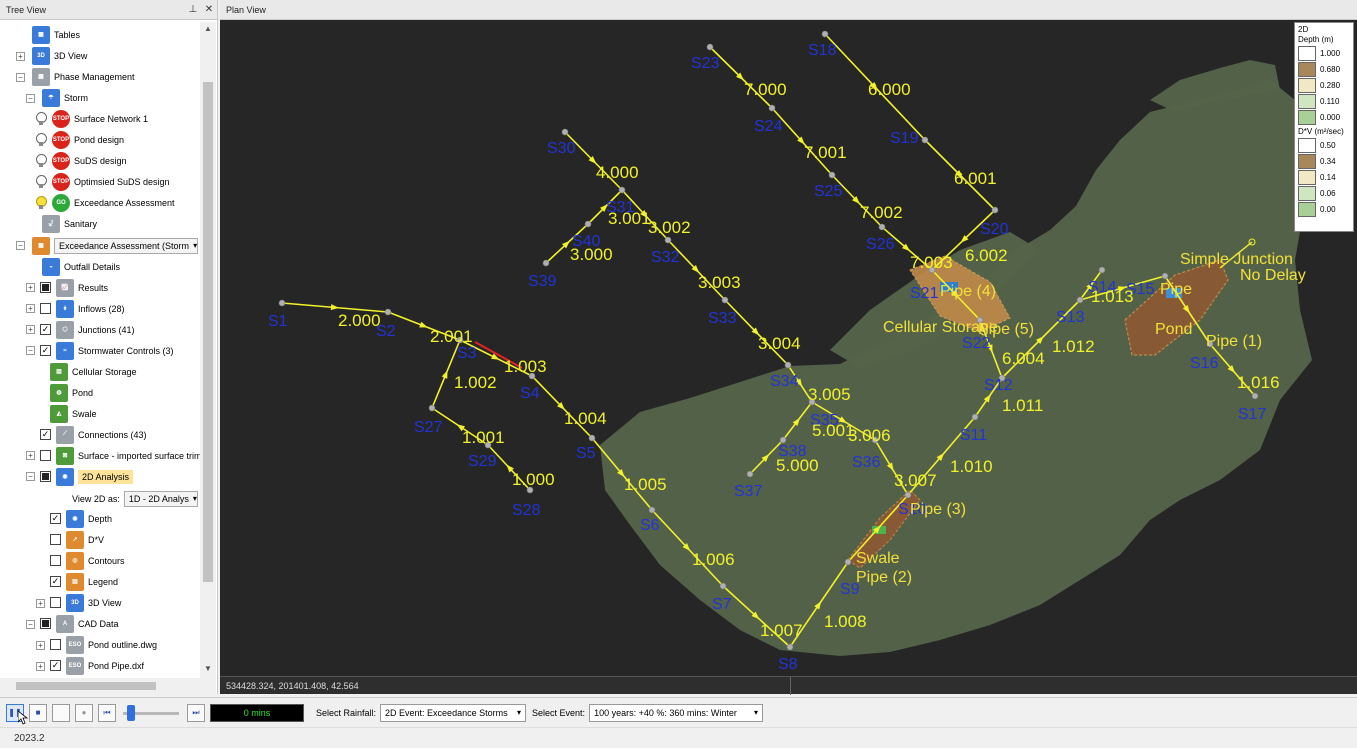  I want to click on tree-item-results: 📈 Results, so click(74, 287).